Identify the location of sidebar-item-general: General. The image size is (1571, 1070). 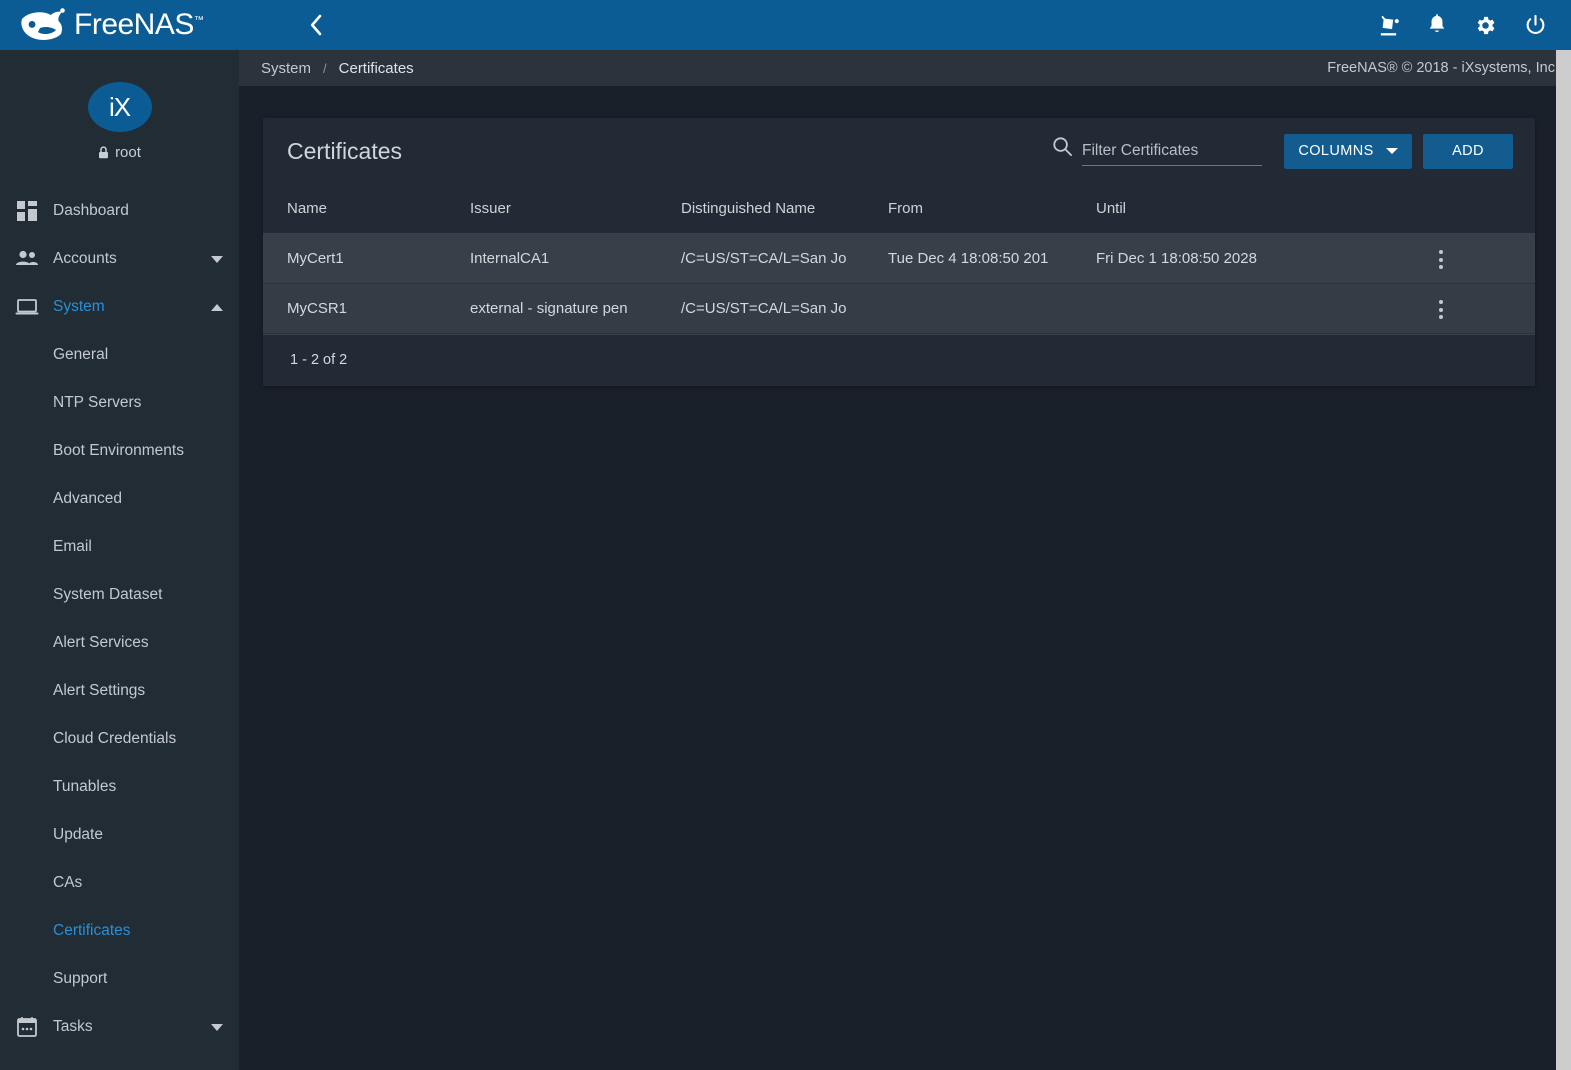
(119, 355).